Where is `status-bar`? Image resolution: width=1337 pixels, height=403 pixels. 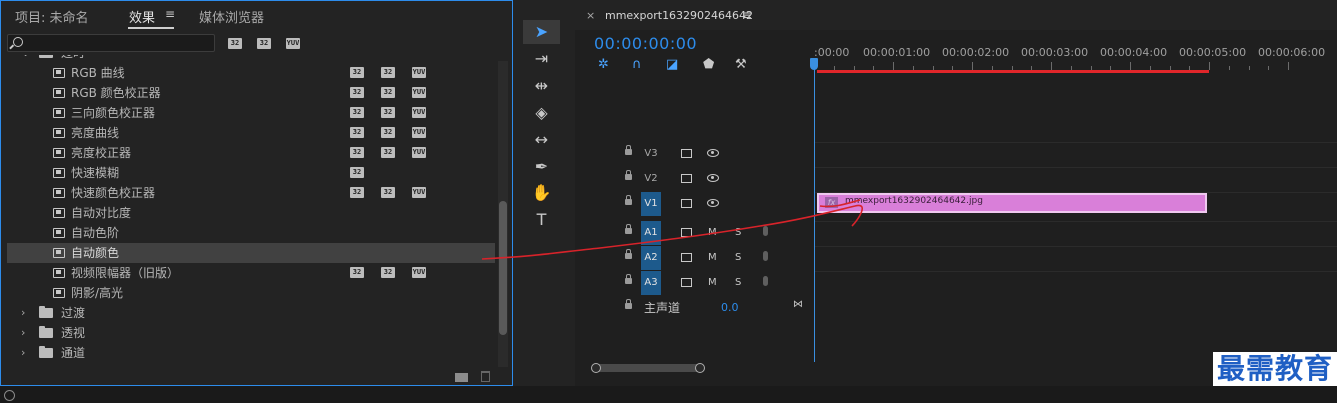 status-bar is located at coordinates (668, 394).